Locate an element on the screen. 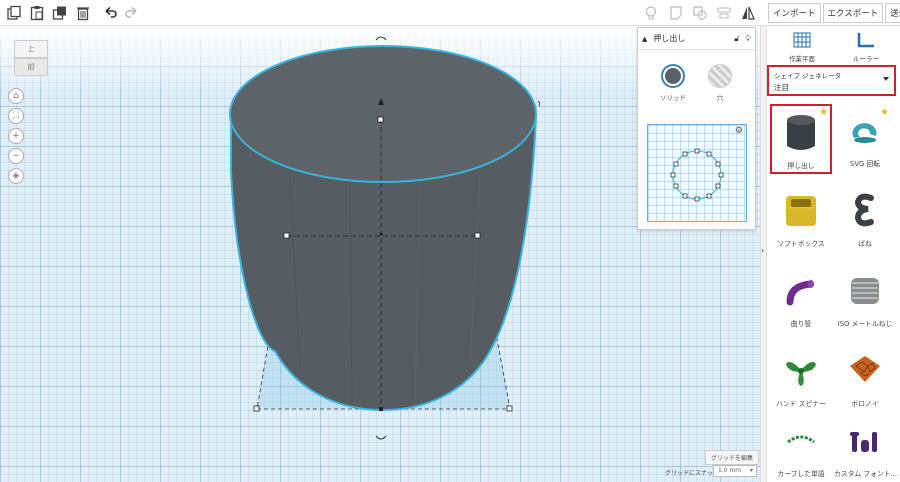  delete-icon is located at coordinates (83, 13).